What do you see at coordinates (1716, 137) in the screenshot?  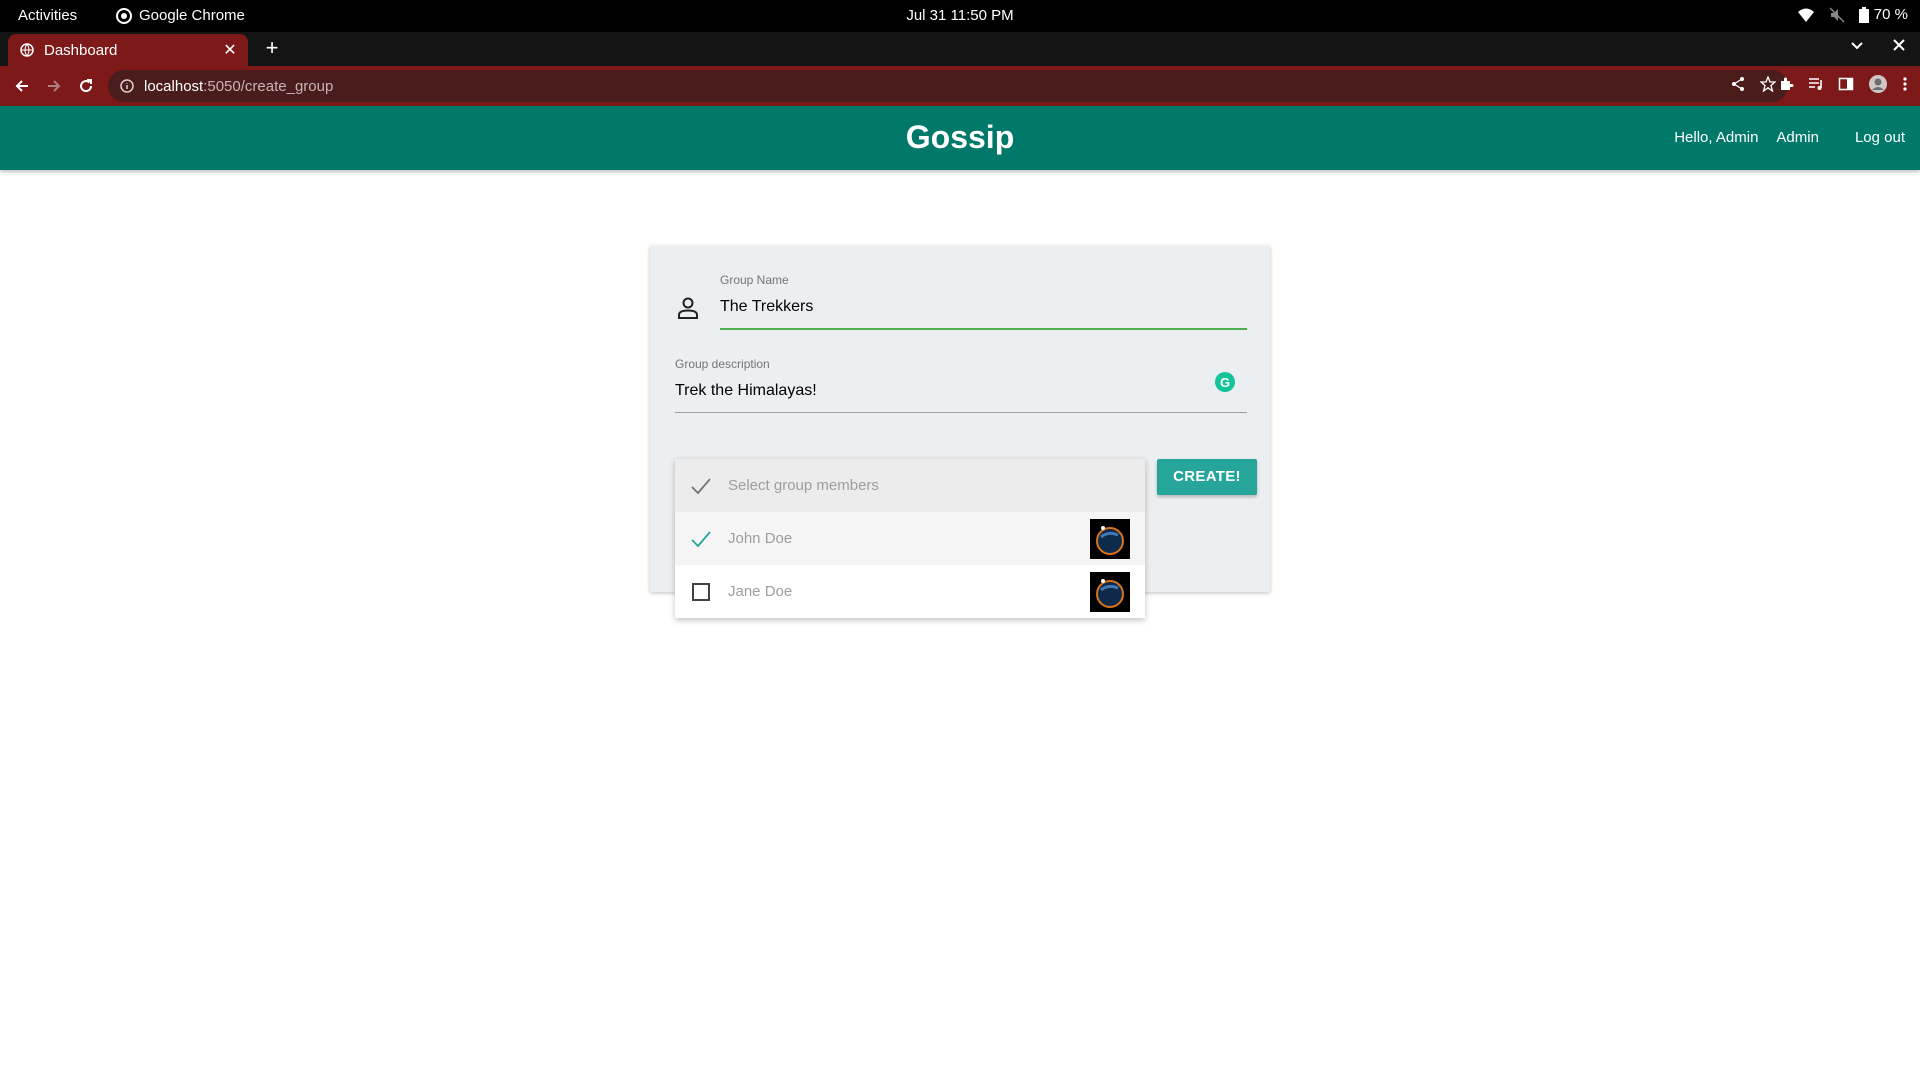 I see `greeting-link: Hello, Admin` at bounding box center [1716, 137].